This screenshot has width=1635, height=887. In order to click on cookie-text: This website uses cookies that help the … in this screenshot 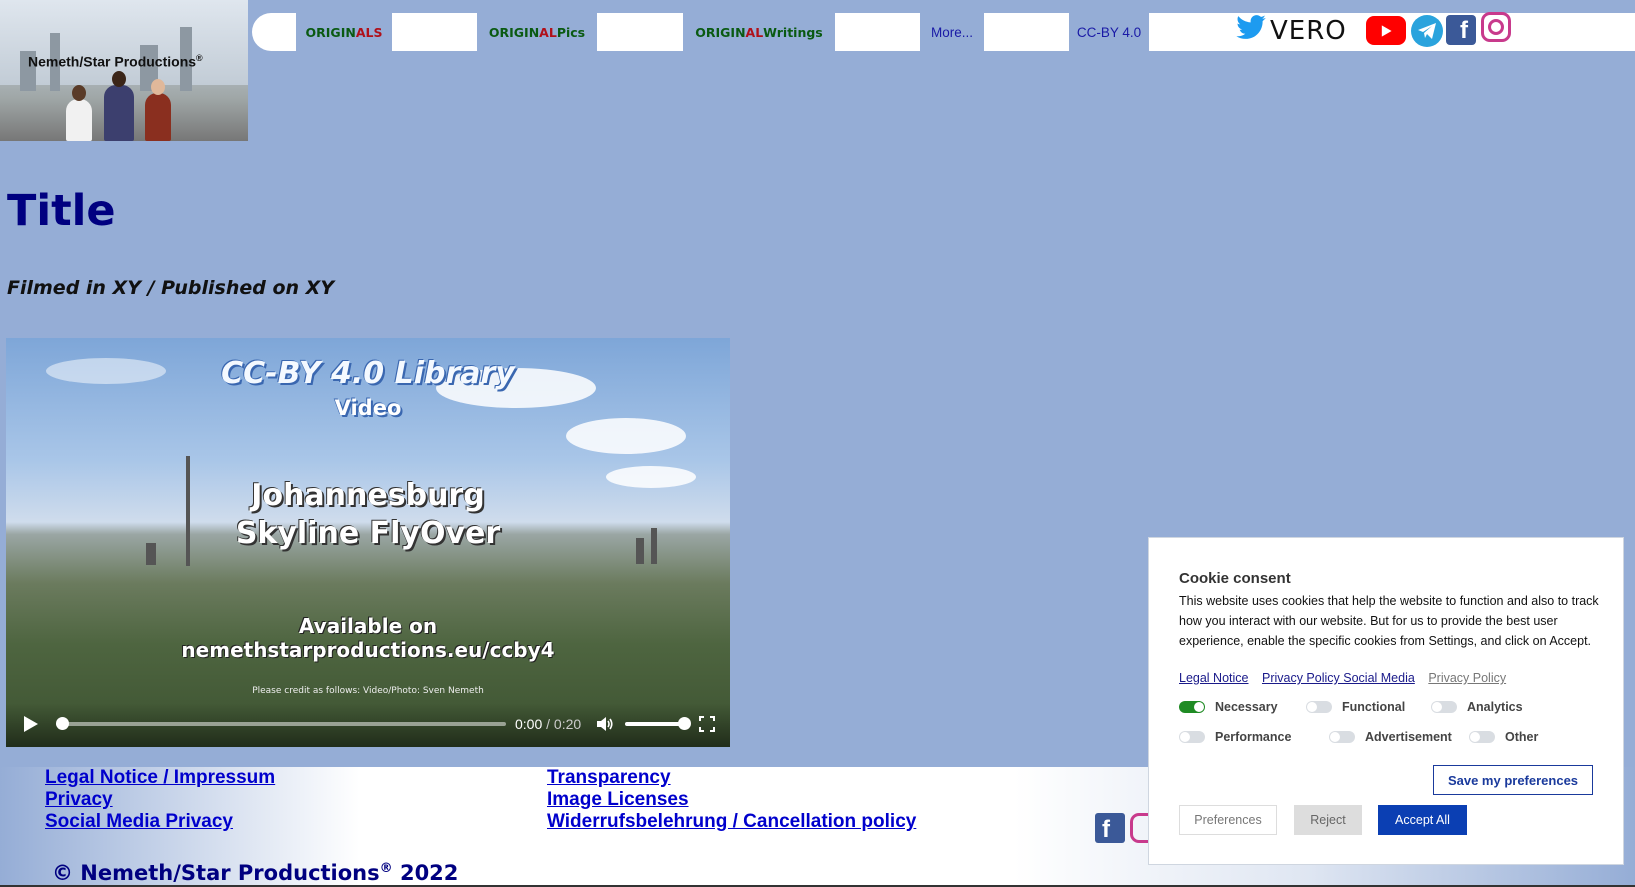, I will do `click(1389, 621)`.